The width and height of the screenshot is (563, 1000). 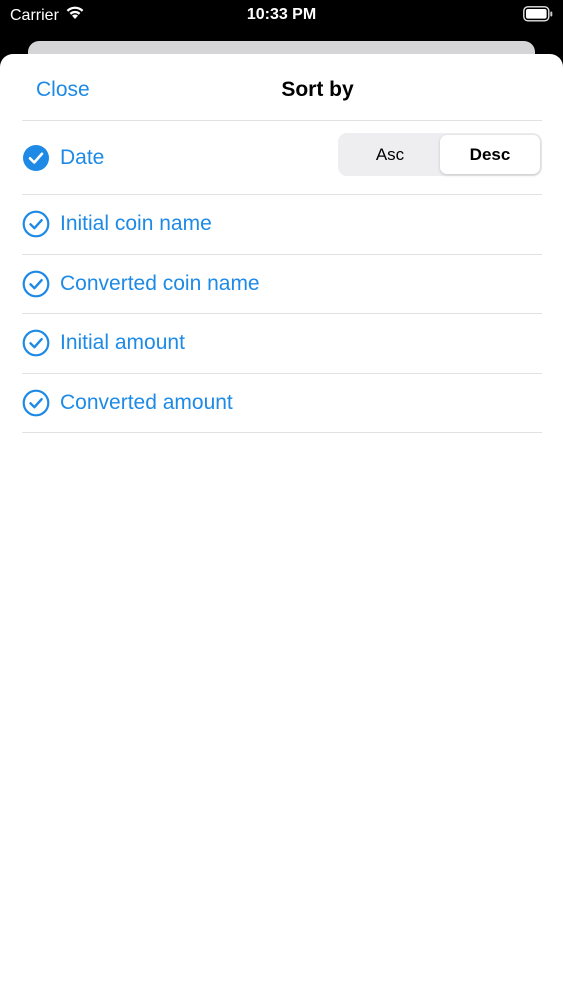 I want to click on segment-asc: Asc, so click(x=390, y=154).